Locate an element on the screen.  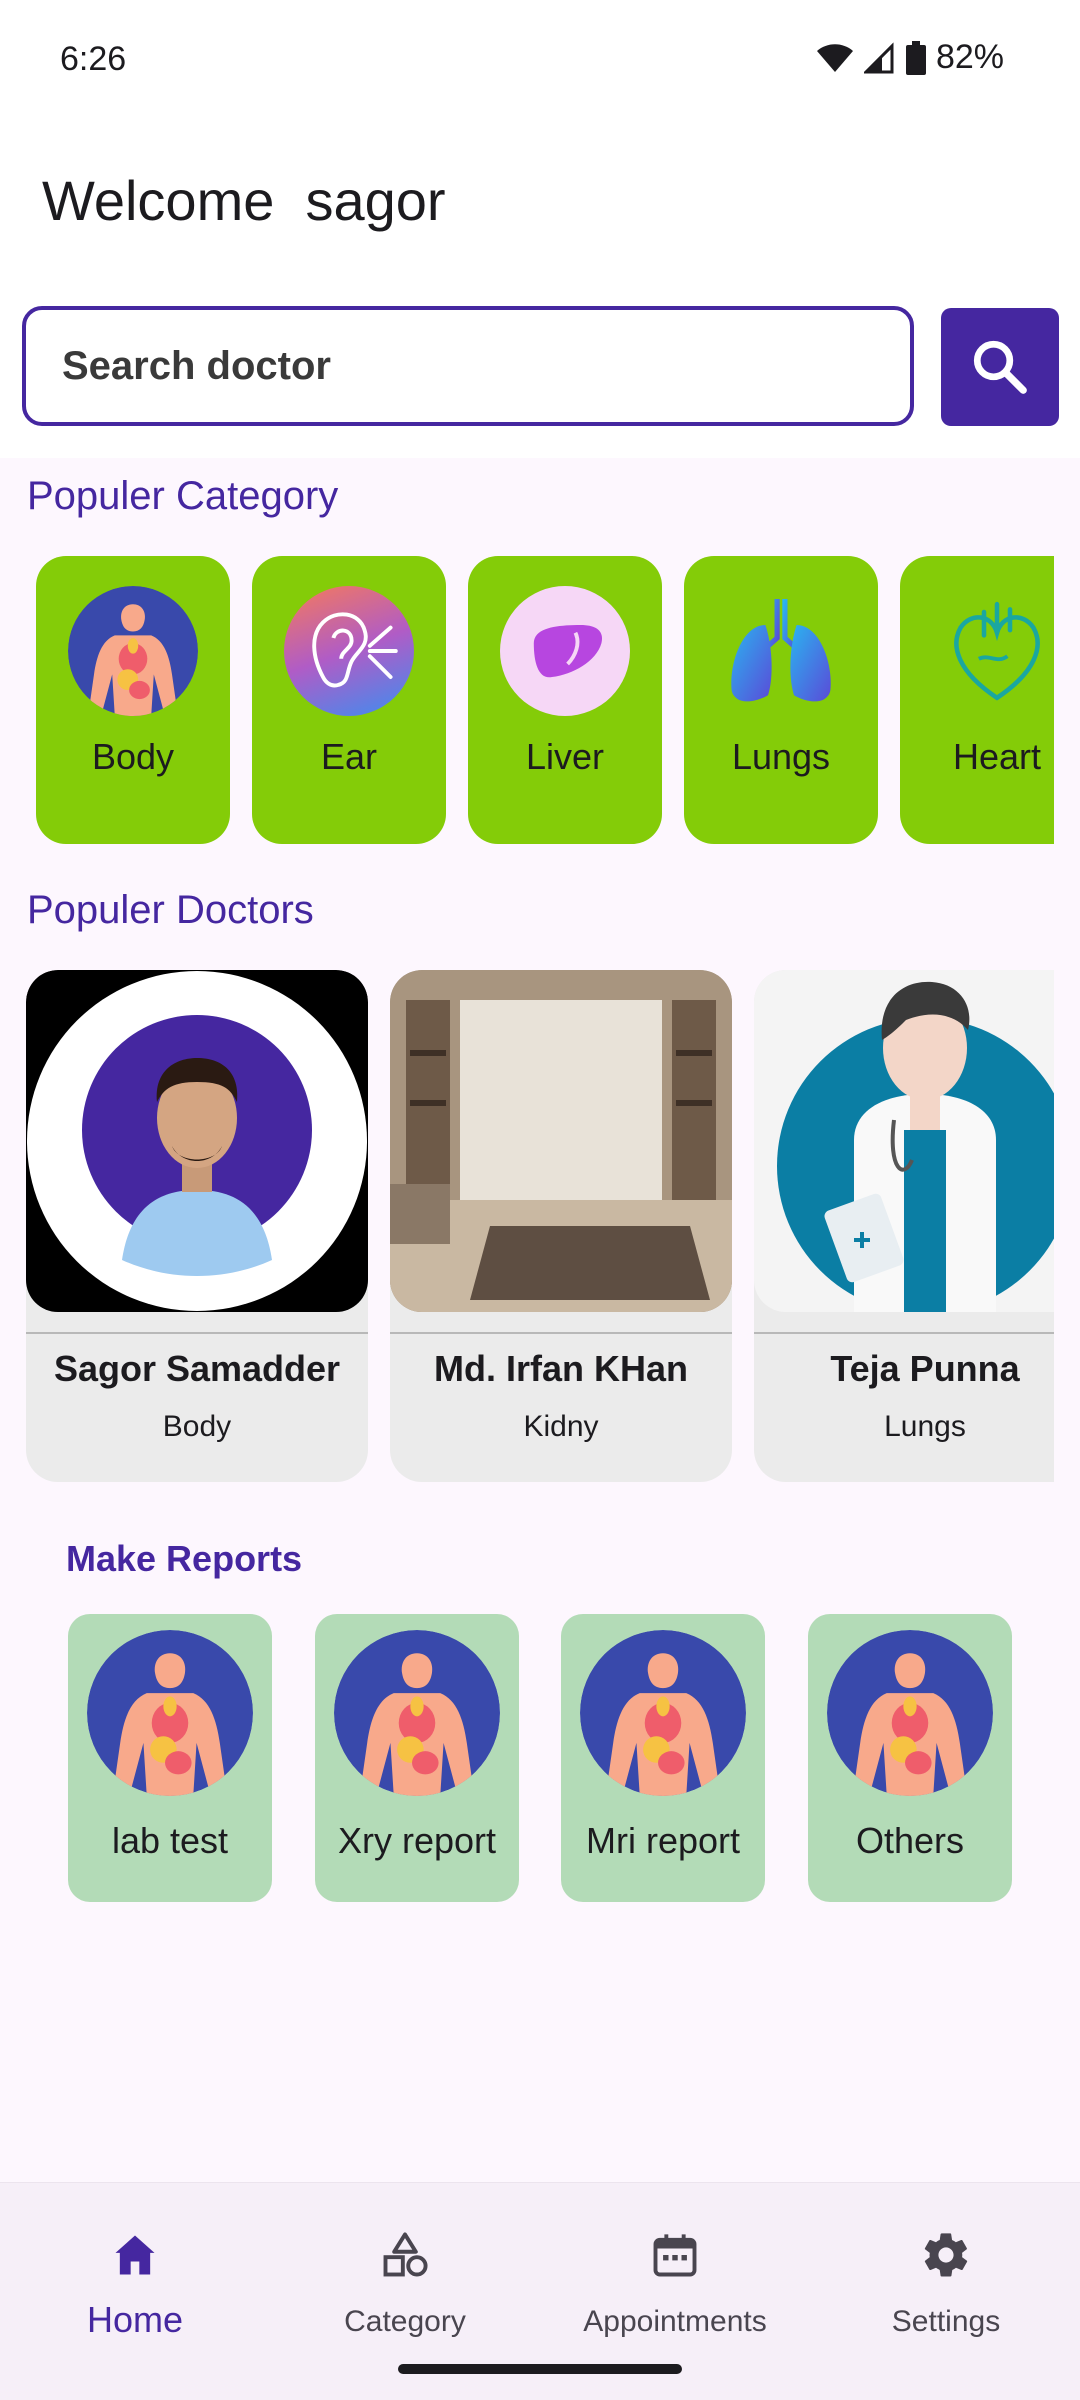
nav-label: Category is located at coordinates (405, 2321).